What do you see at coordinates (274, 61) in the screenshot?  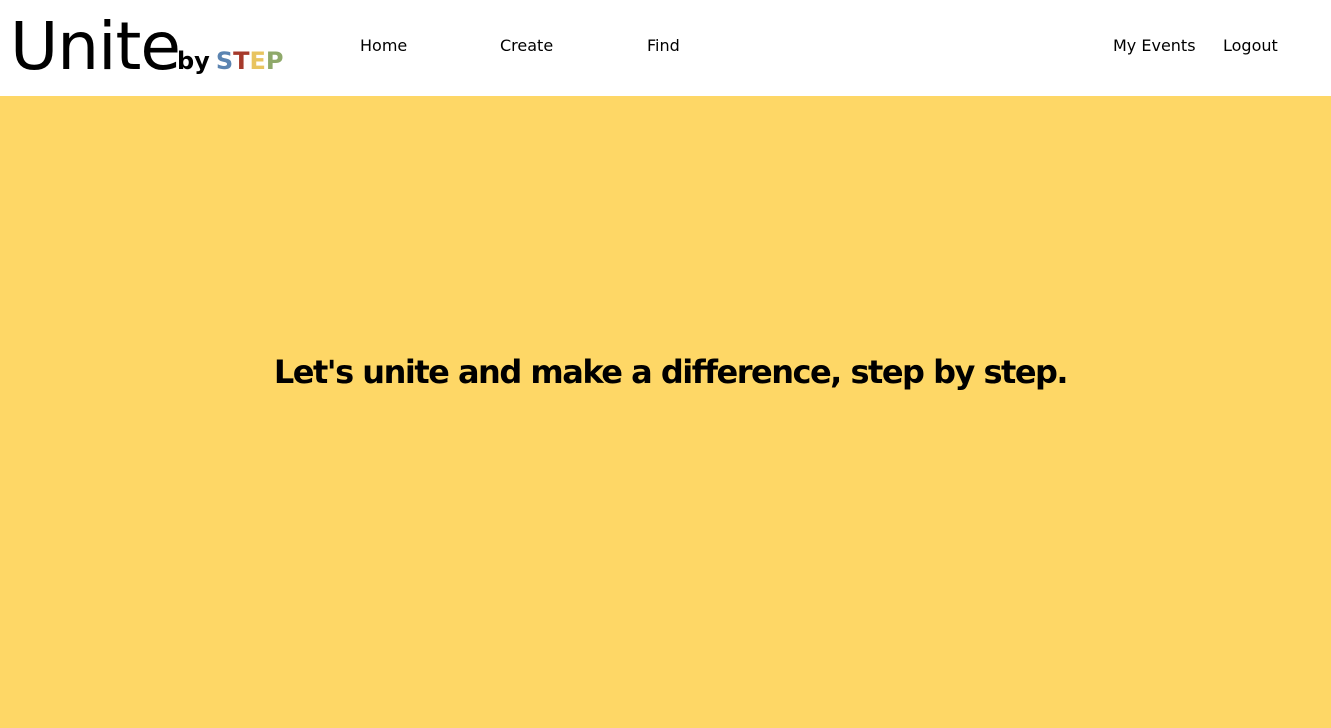 I see `logo-step-letter-p: P` at bounding box center [274, 61].